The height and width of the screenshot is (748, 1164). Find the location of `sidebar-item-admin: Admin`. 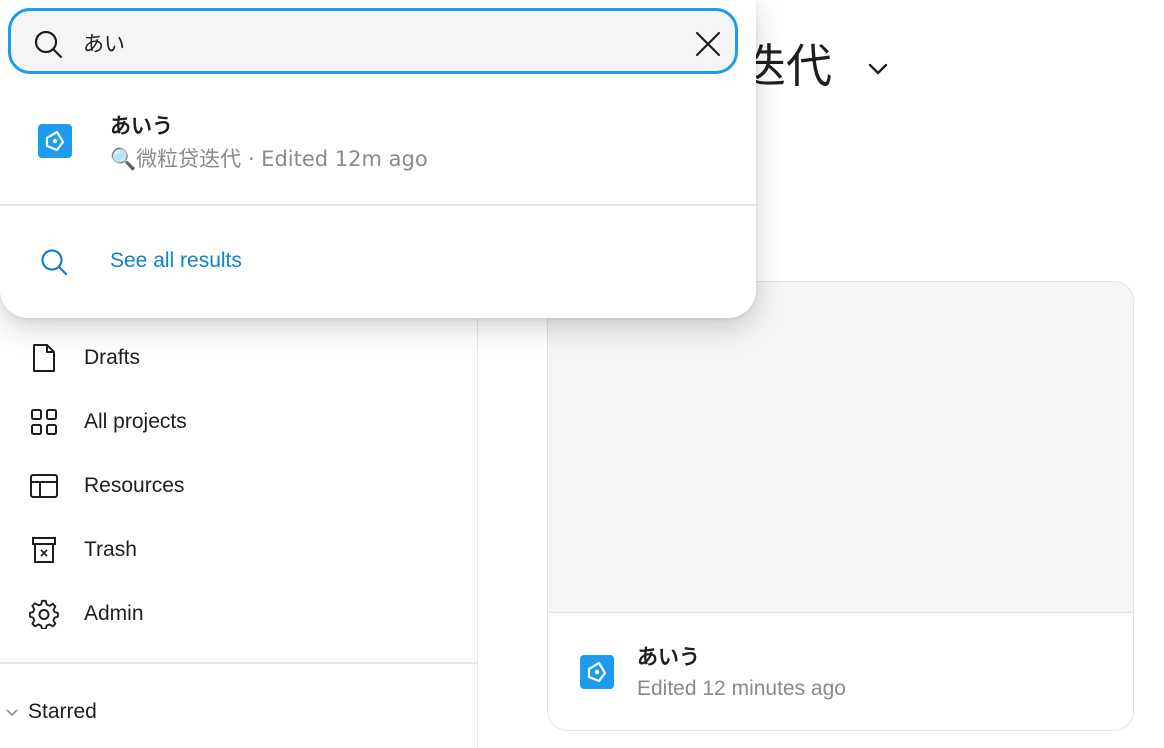

sidebar-item-admin: Admin is located at coordinates (248, 614).